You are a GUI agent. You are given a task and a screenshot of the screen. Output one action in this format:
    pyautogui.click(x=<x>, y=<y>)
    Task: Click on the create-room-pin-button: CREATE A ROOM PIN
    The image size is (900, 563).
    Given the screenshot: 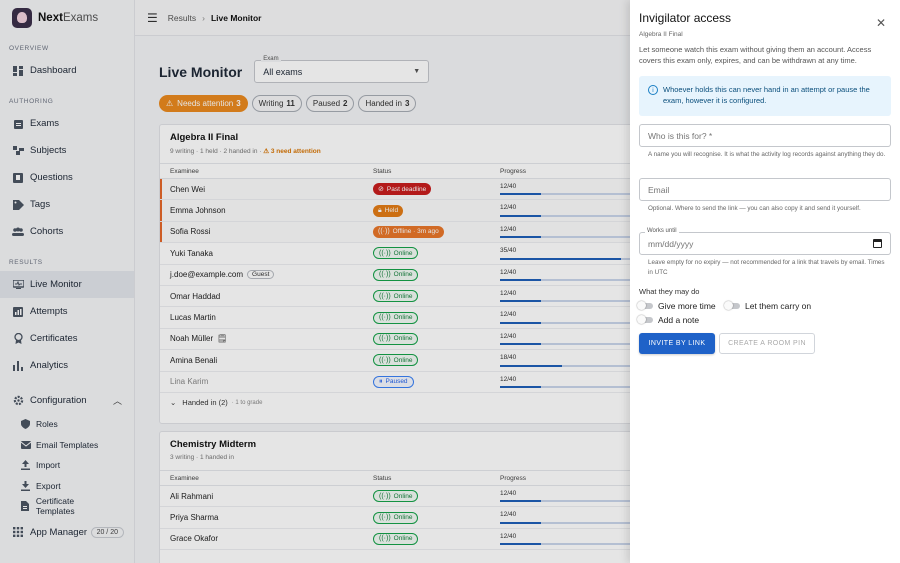 What is the action you would take?
    pyautogui.click(x=767, y=343)
    